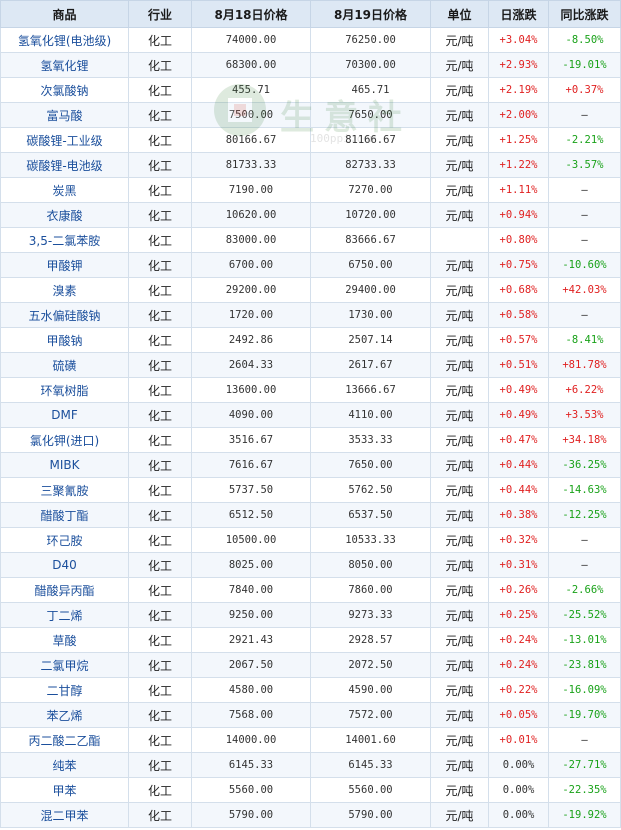 The width and height of the screenshot is (621, 830). I want to click on commodity-link: 富马酸, so click(64, 115).